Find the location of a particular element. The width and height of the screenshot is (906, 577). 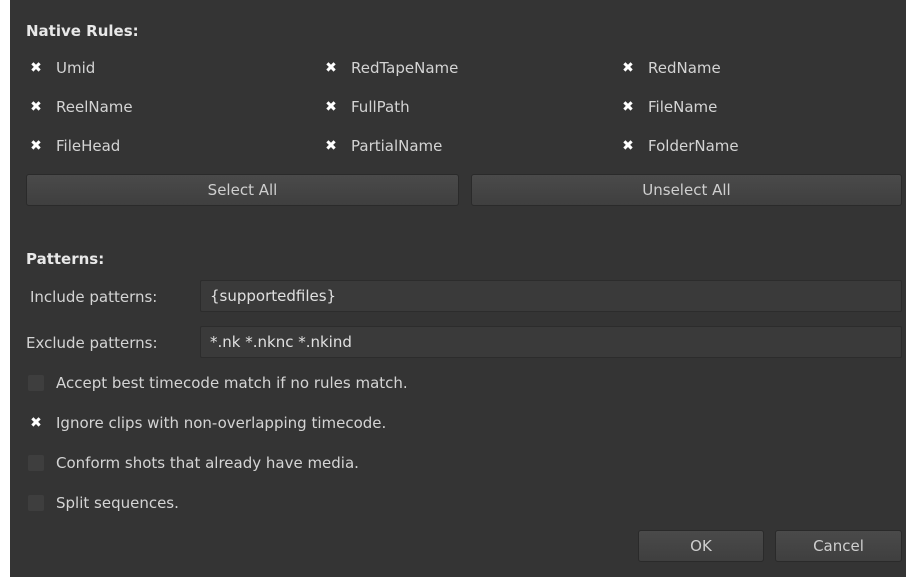

rule-foldername-label: FolderName is located at coordinates (693, 146).